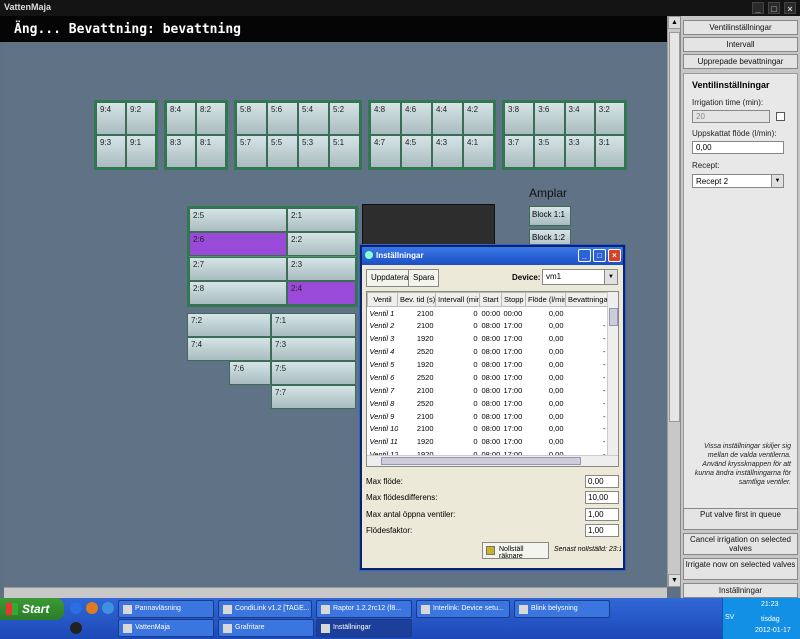 The height and width of the screenshot is (639, 800). What do you see at coordinates (250, 373) in the screenshot?
I see `valve-cell: 7:6` at bounding box center [250, 373].